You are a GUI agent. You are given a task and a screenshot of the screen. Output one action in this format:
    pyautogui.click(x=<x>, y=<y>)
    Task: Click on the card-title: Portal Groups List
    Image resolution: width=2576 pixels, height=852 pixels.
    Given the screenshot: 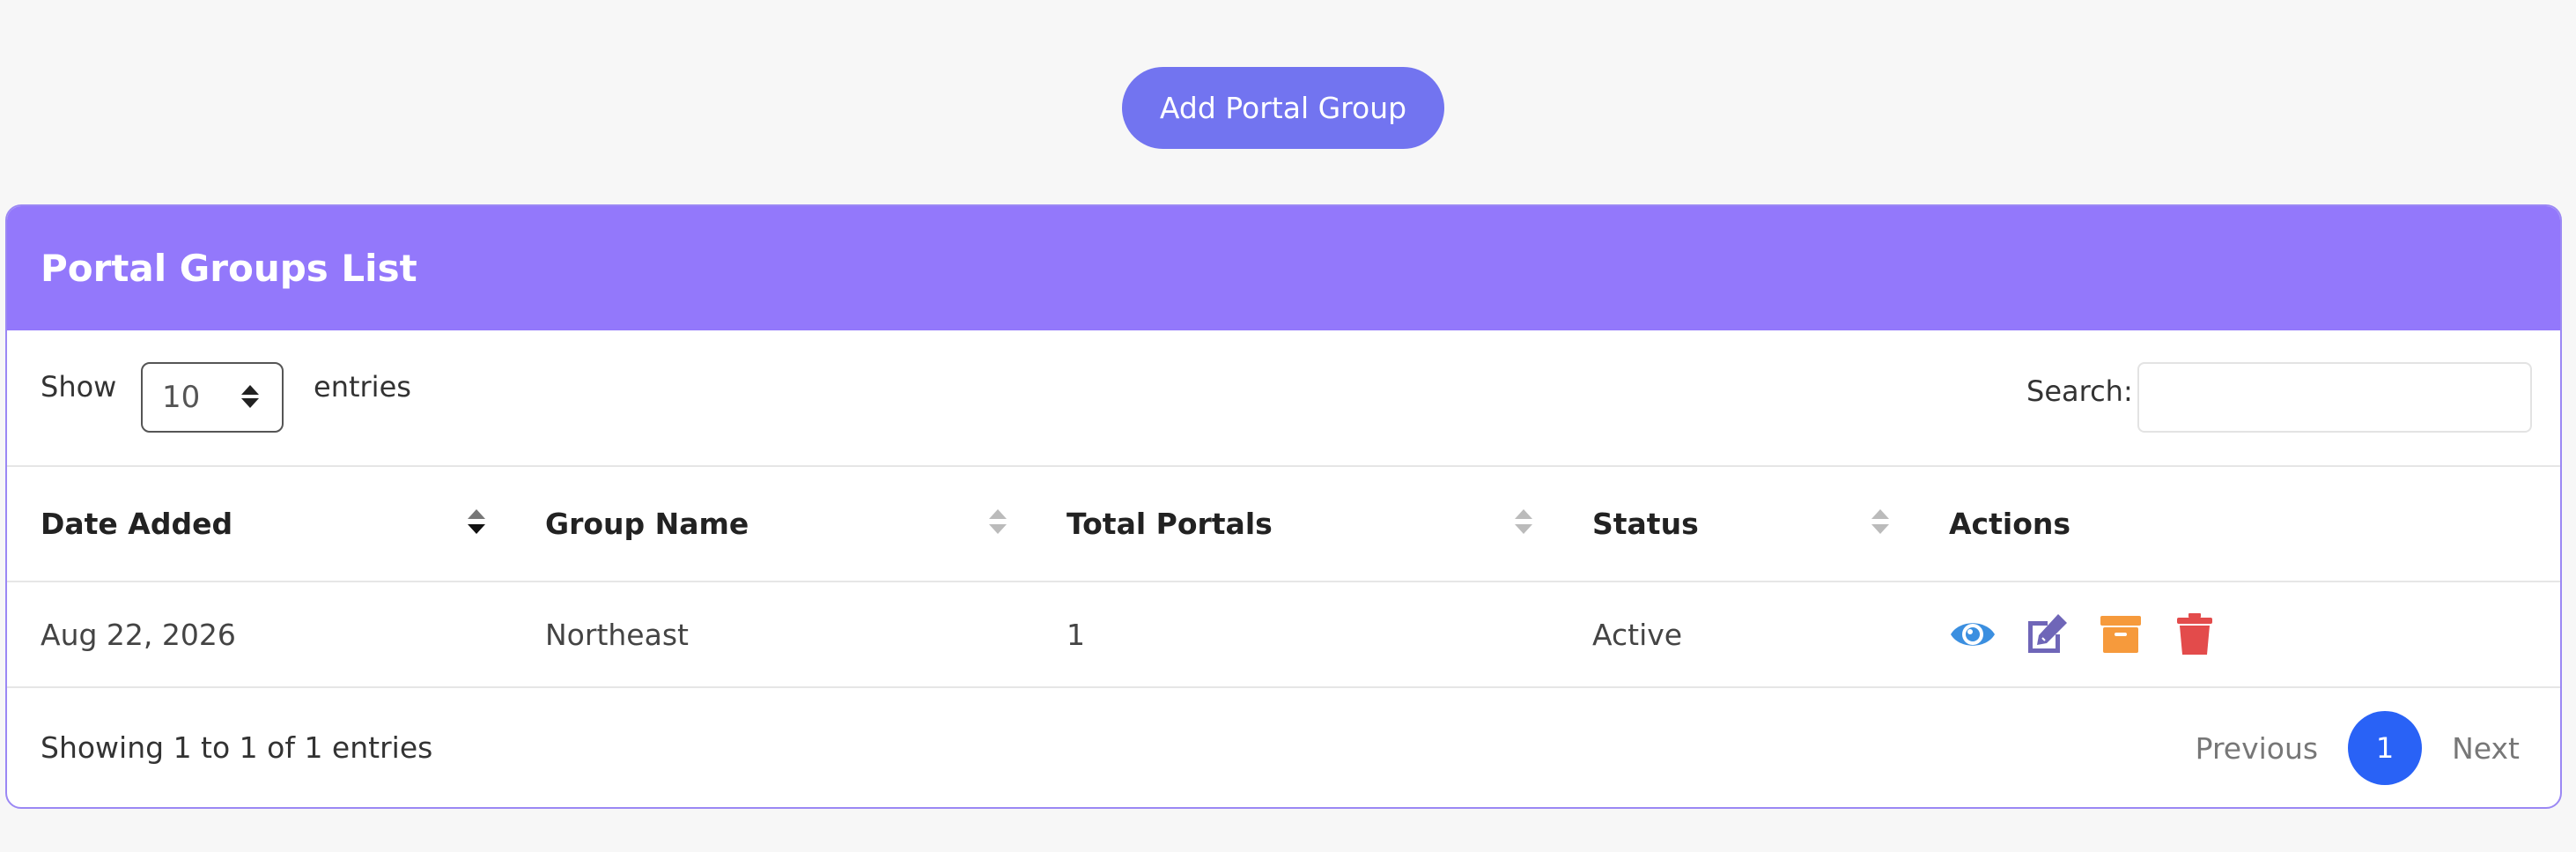 What is the action you would take?
    pyautogui.click(x=229, y=268)
    